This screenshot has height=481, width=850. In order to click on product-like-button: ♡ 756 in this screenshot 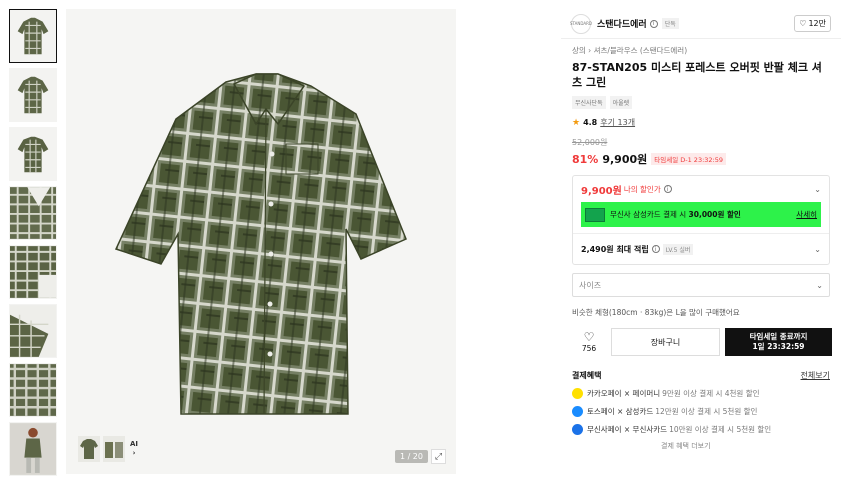, I will do `click(589, 342)`.